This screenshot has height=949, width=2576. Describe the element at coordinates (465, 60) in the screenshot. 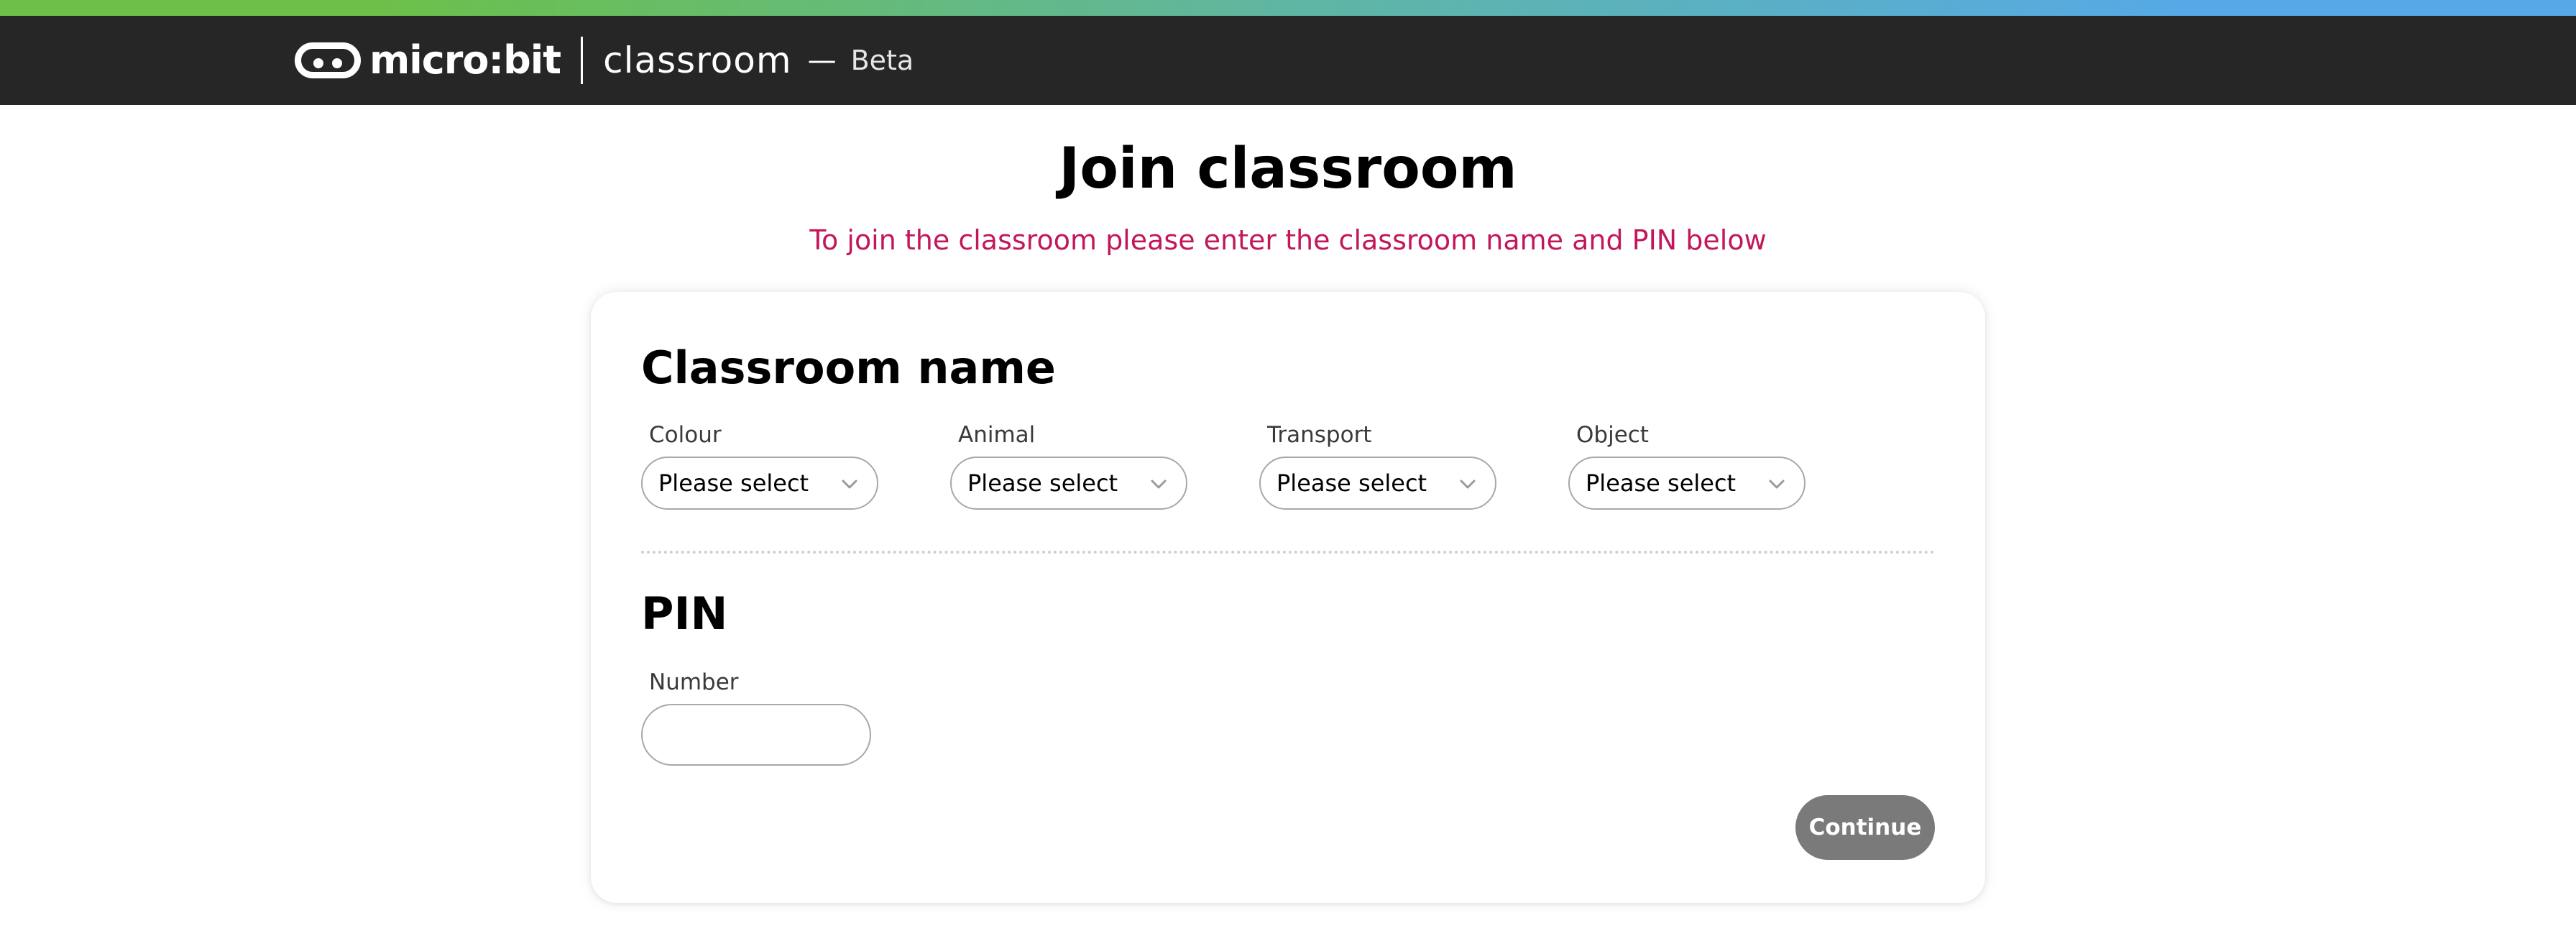

I see `logo-text: micro:bit` at that location.